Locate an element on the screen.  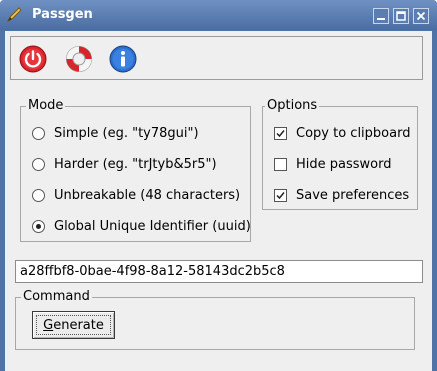
mode-radio-harder is located at coordinates (38, 164).